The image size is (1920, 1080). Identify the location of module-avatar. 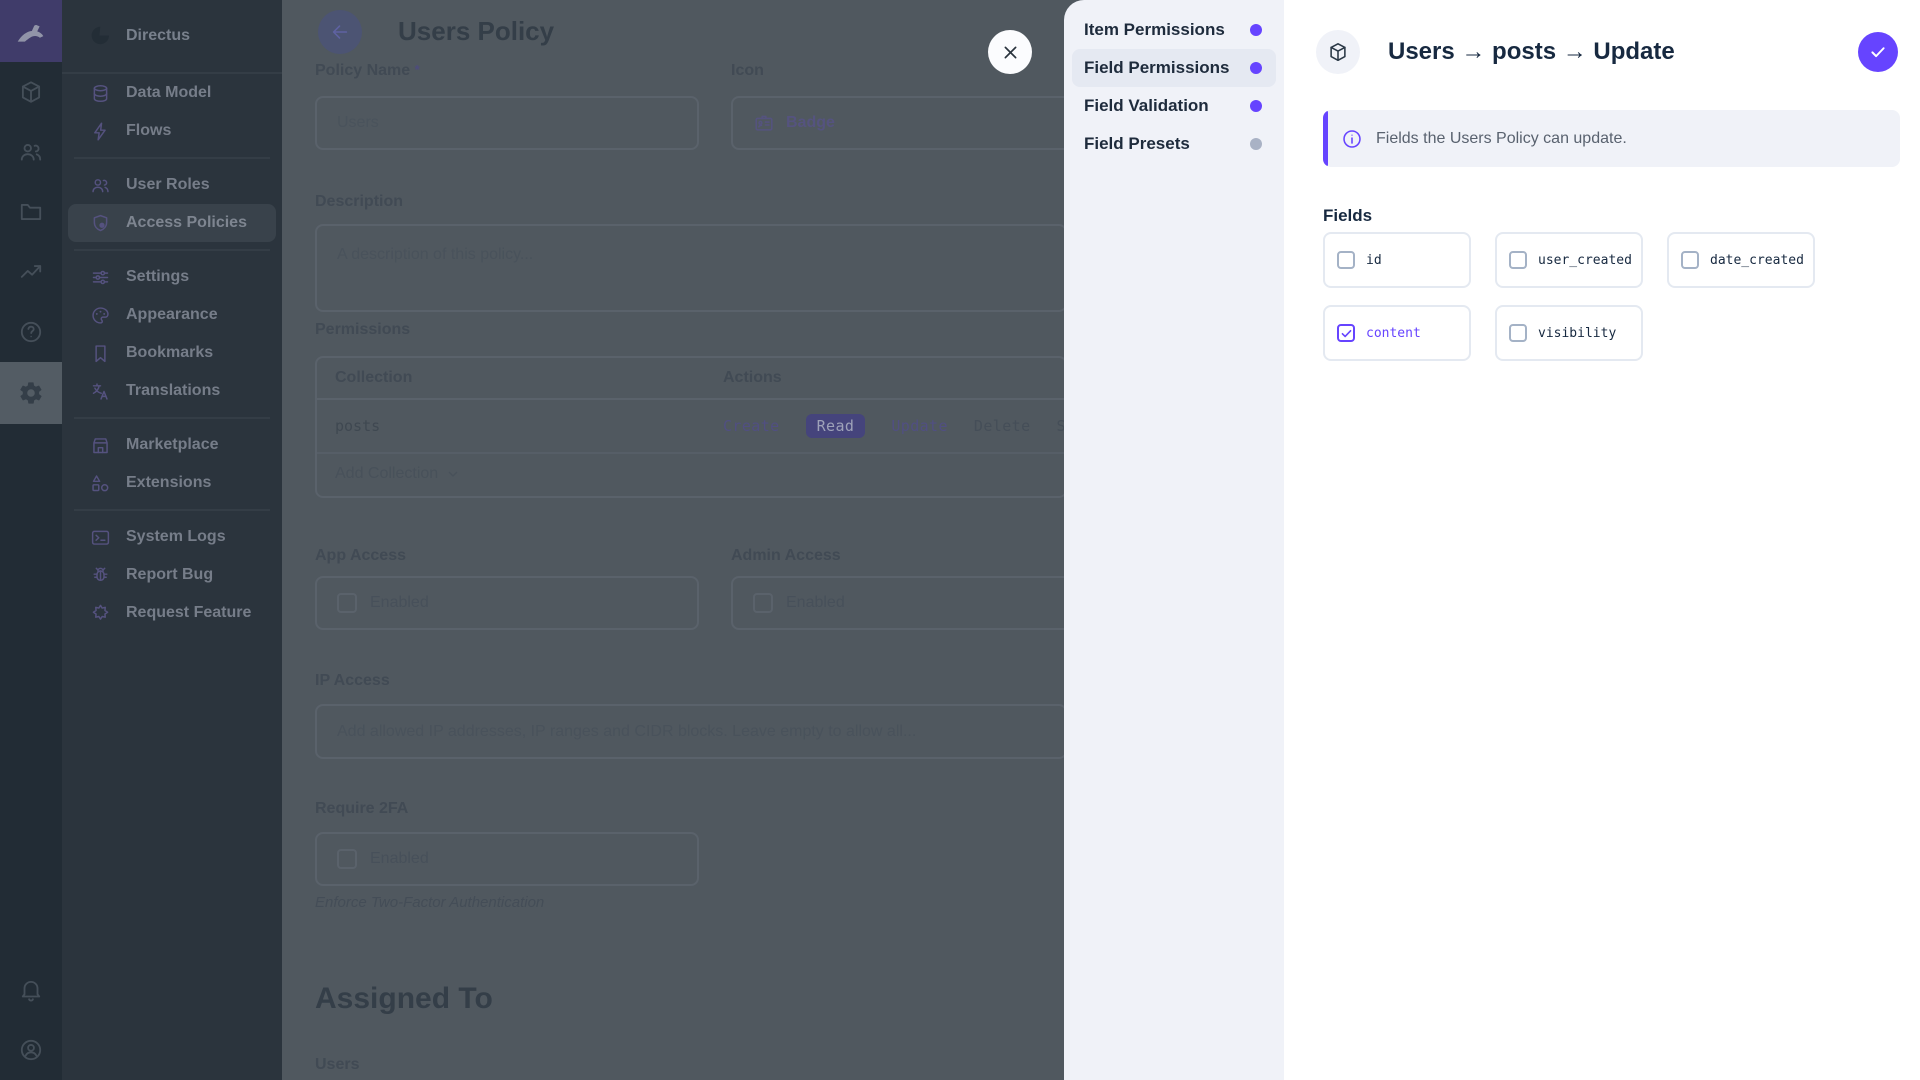
(31, 1050).